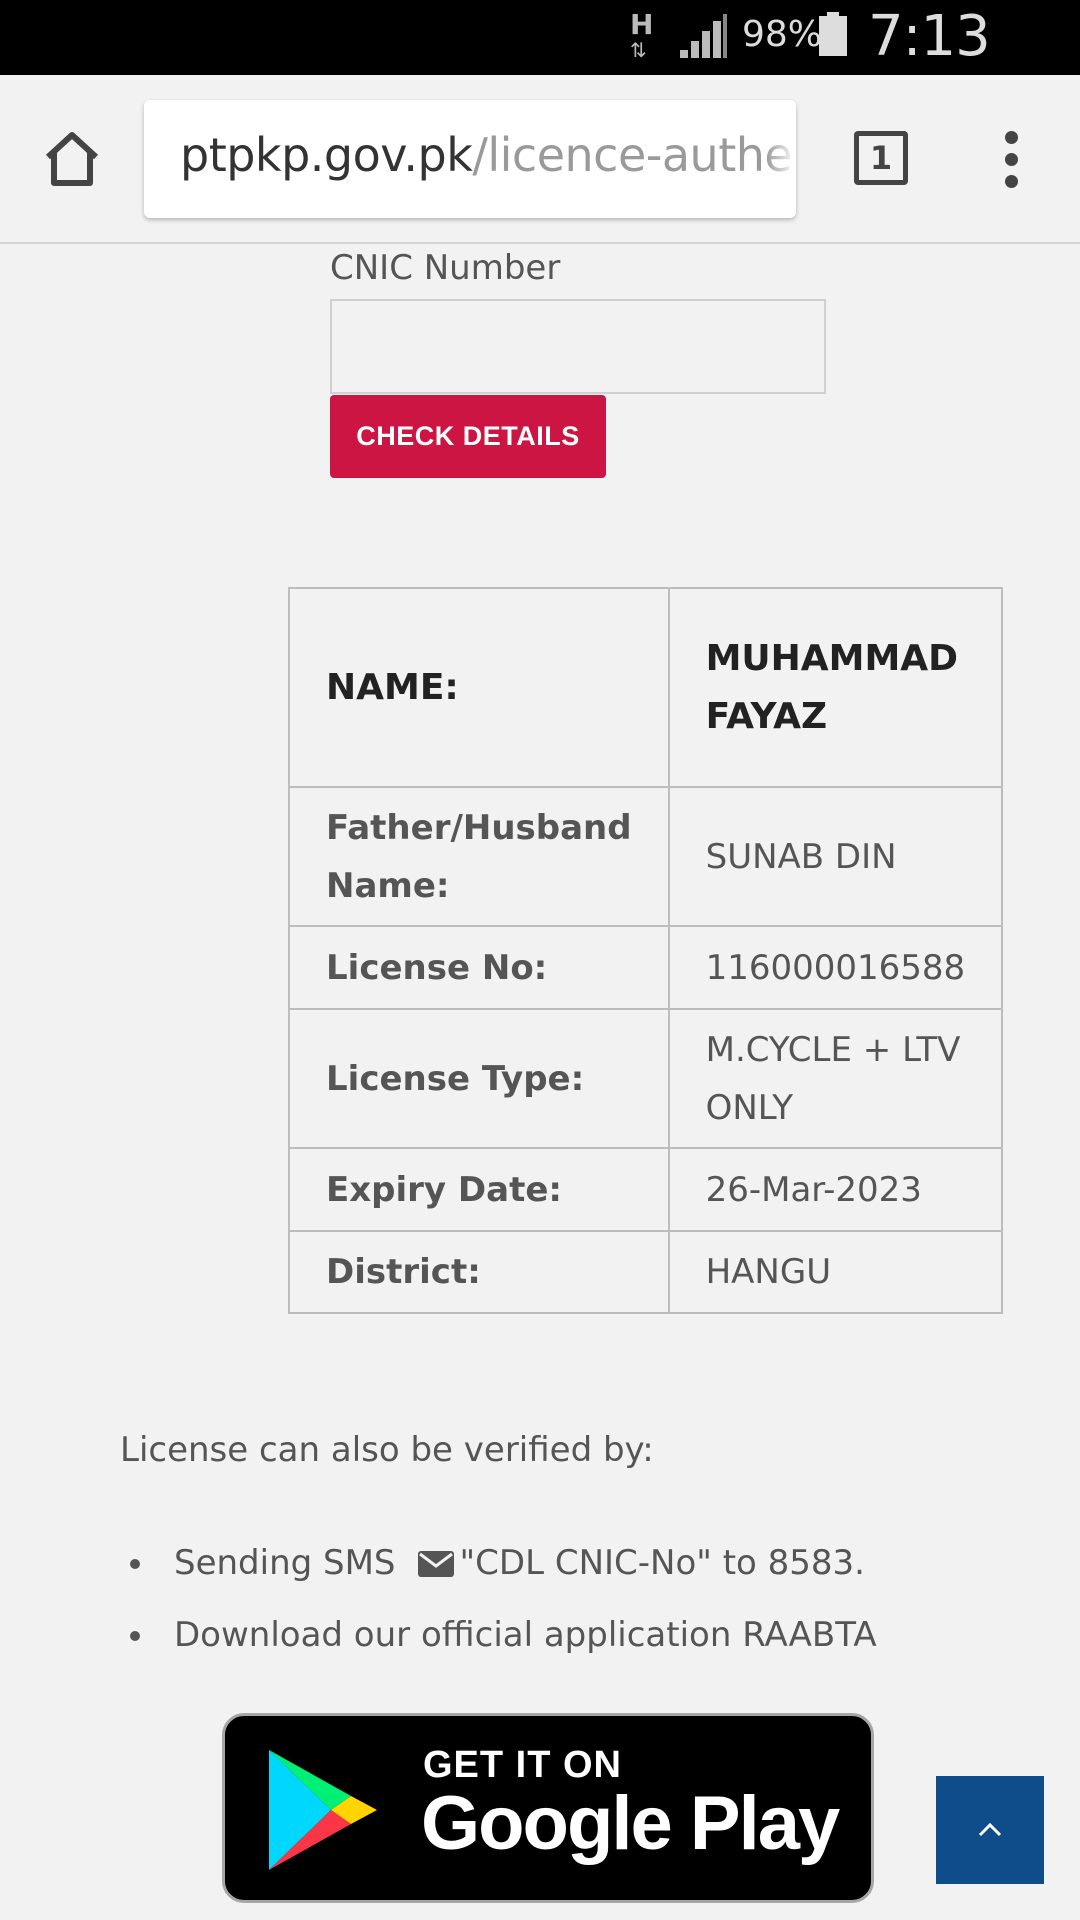 This screenshot has height=1920, width=1080. I want to click on row-value: 116000016588, so click(835, 967).